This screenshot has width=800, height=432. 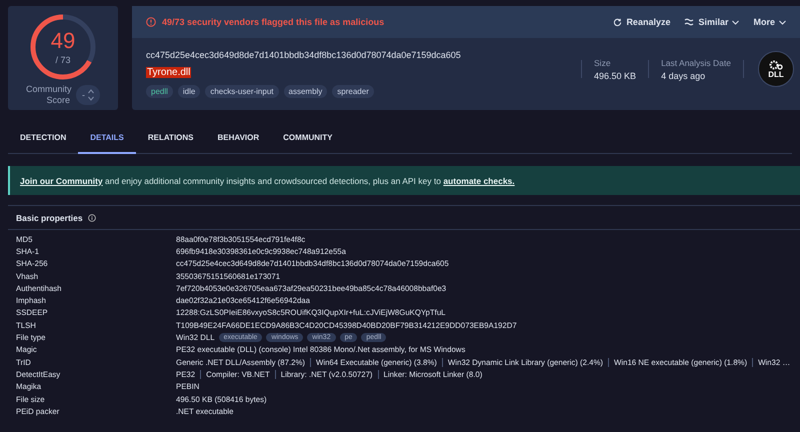 What do you see at coordinates (92, 218) in the screenshot?
I see `info-icon` at bounding box center [92, 218].